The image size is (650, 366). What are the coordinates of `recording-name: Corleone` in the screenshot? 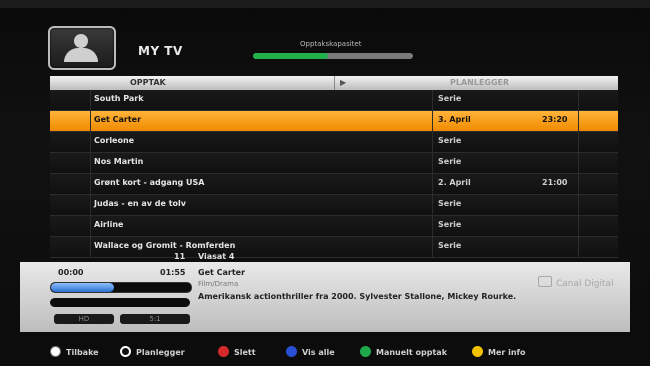 It's located at (114, 140).